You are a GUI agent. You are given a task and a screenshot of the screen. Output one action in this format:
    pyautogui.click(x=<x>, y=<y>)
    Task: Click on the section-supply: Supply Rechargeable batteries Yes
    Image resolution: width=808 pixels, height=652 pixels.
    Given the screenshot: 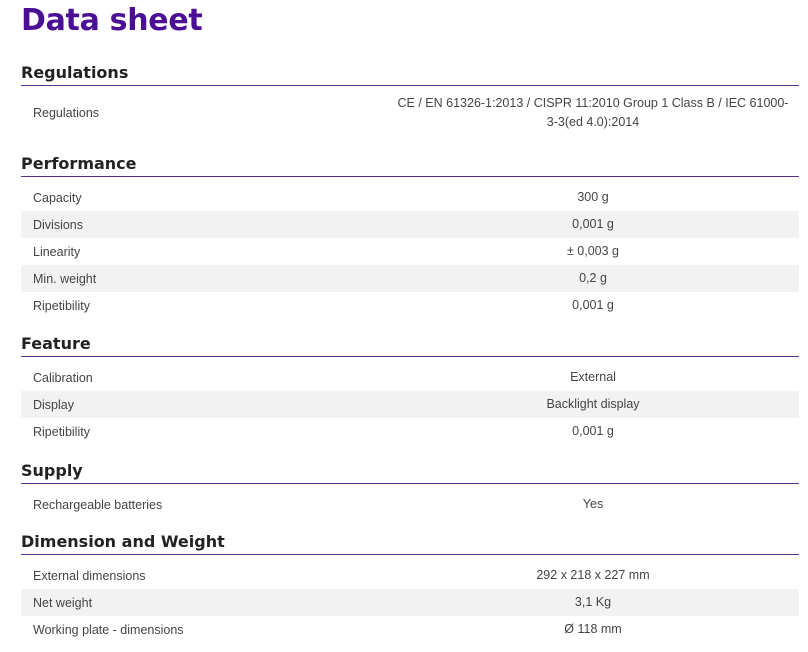 What is the action you would take?
    pyautogui.click(x=410, y=489)
    